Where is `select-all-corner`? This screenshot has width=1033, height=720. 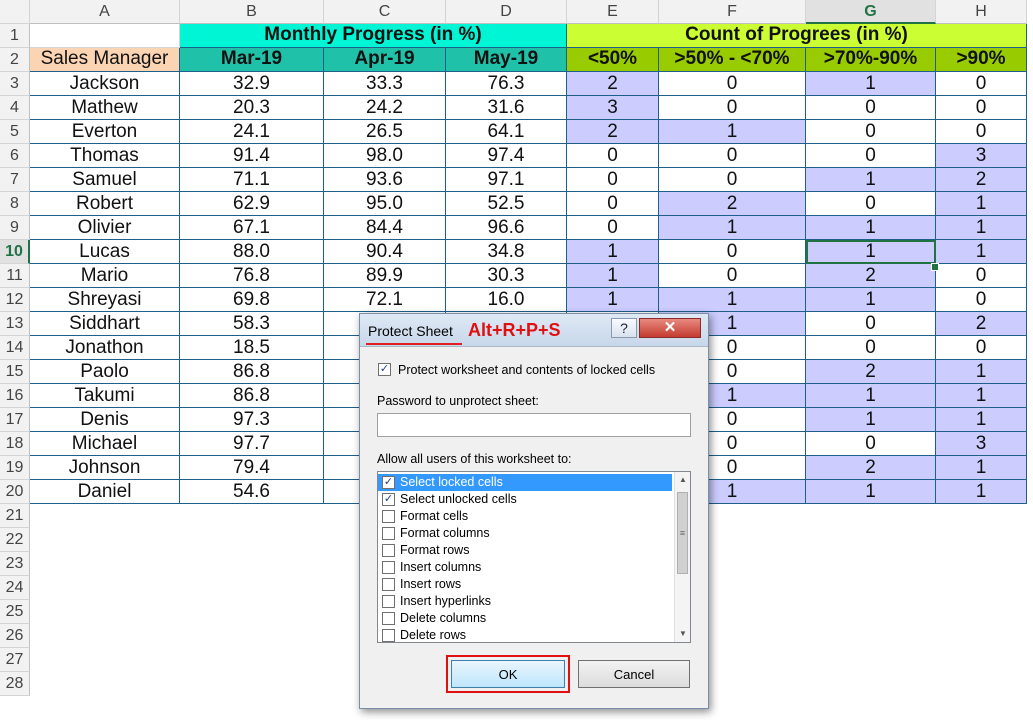 select-all-corner is located at coordinates (15, 12).